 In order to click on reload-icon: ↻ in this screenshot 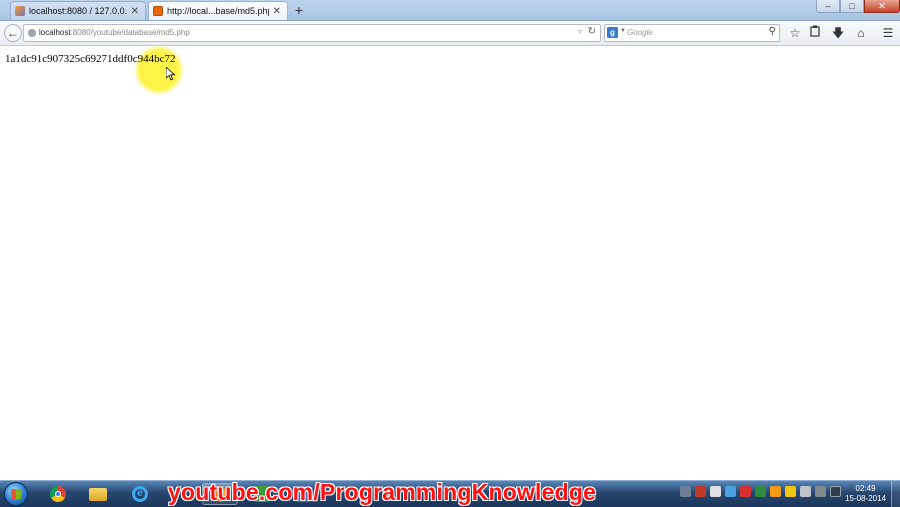, I will do `click(592, 31)`.